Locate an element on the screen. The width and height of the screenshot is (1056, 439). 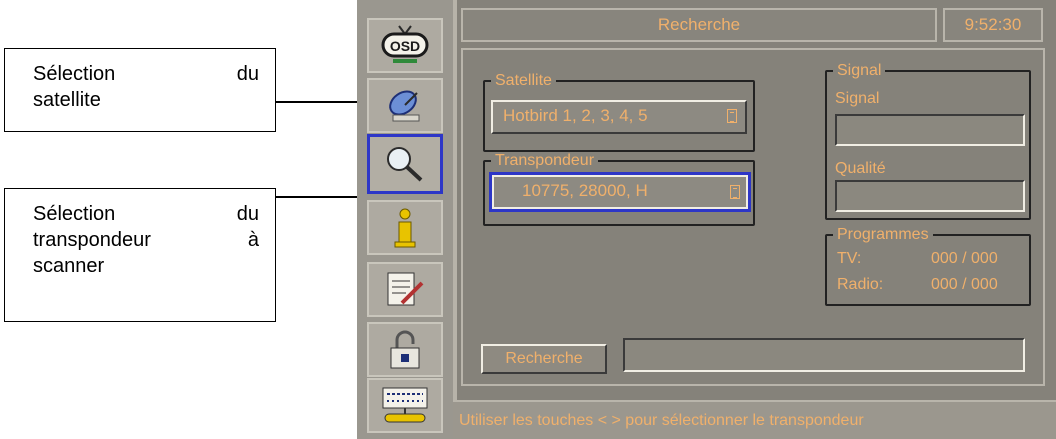
binary-chip-icon is located at coordinates (405, 404).